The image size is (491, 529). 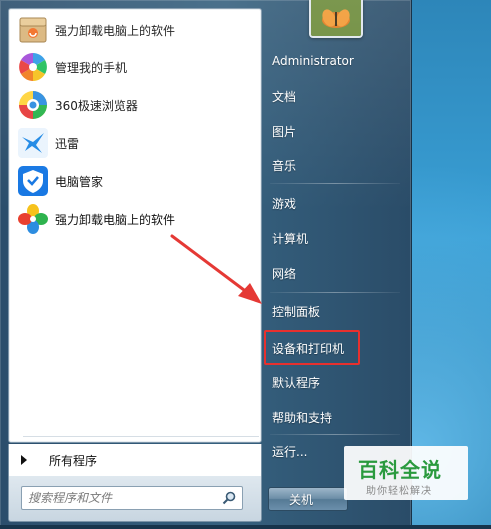 What do you see at coordinates (399, 491) in the screenshot?
I see `watermark-subtitle: 助你轻松解决` at bounding box center [399, 491].